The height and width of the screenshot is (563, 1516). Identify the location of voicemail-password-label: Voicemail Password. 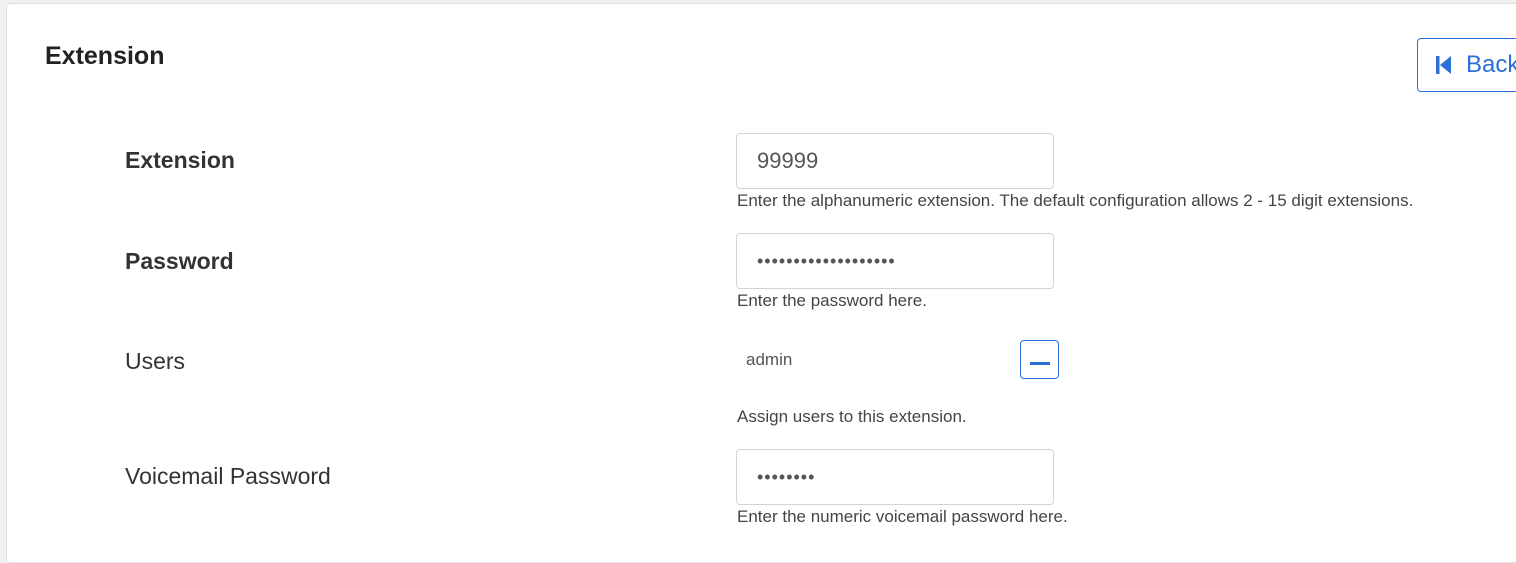
(228, 476).